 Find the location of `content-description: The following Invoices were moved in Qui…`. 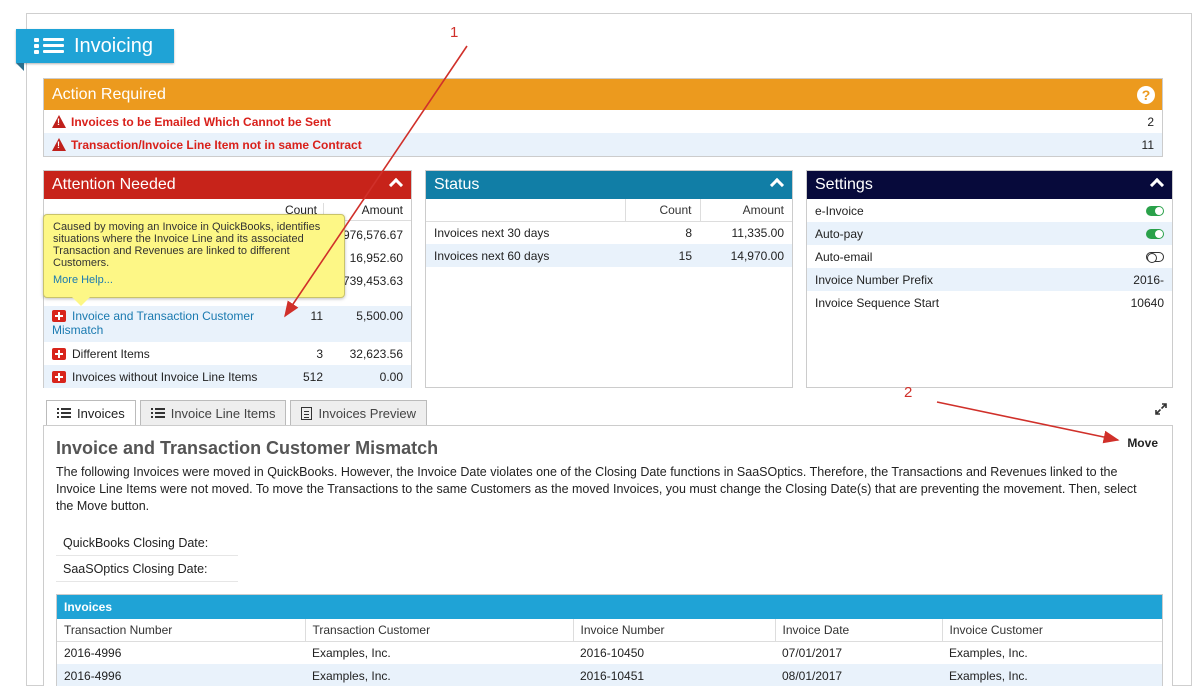

content-description: The following Invoices were moved in Qui… is located at coordinates (596, 489).